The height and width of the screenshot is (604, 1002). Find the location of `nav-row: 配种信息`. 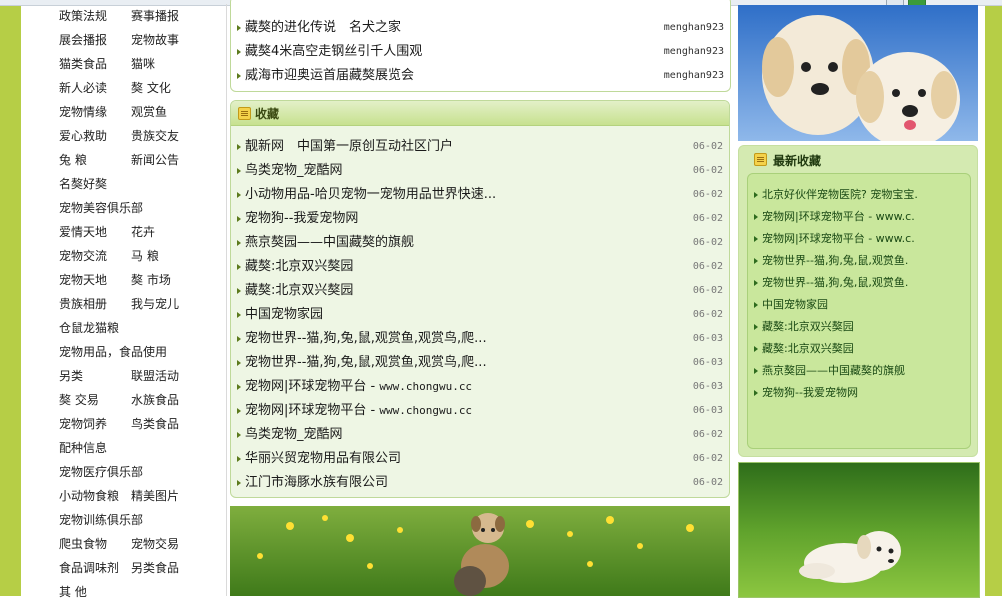

nav-row: 配种信息 is located at coordinates (83, 448).